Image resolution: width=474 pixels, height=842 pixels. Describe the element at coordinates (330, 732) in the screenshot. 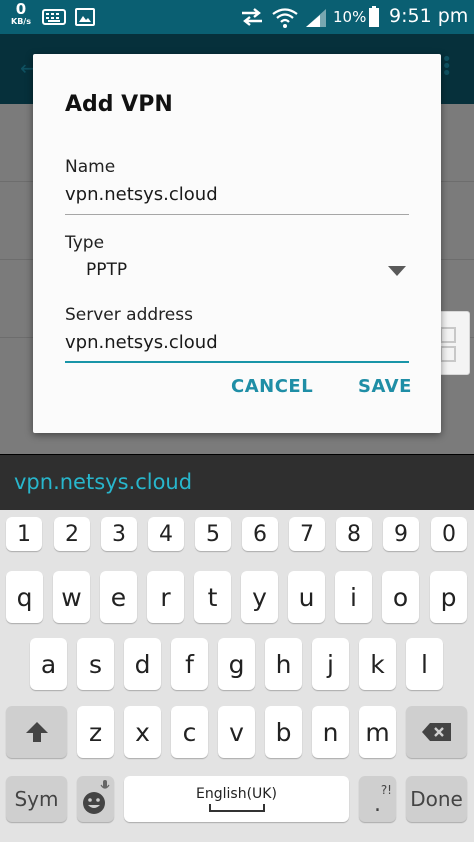

I see `key-n: n` at that location.